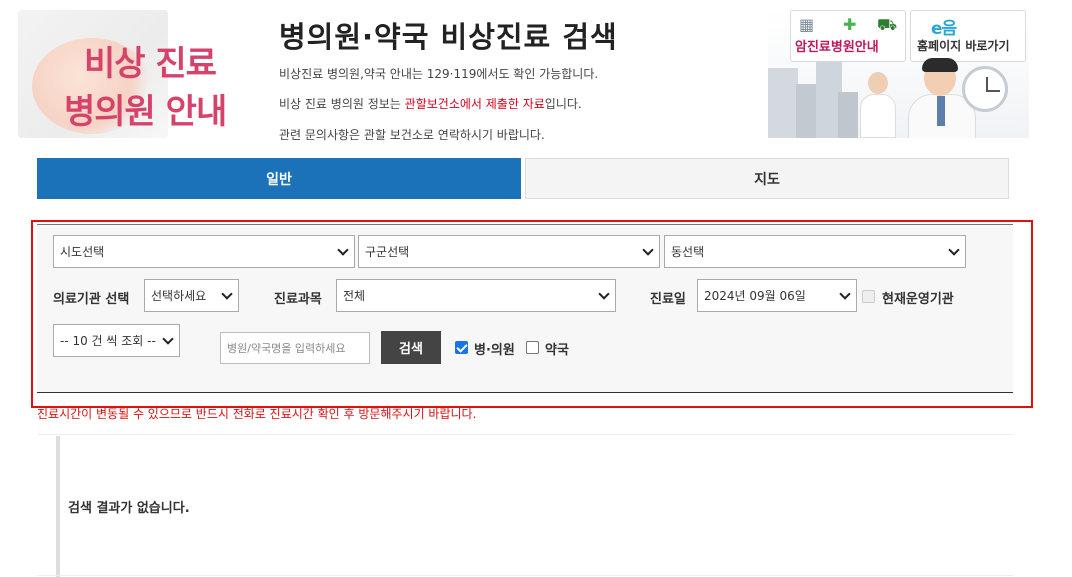 This screenshot has width=1072, height=577. What do you see at coordinates (918, 299) in the screenshot?
I see `operating-now-label: 현재운영기관` at bounding box center [918, 299].